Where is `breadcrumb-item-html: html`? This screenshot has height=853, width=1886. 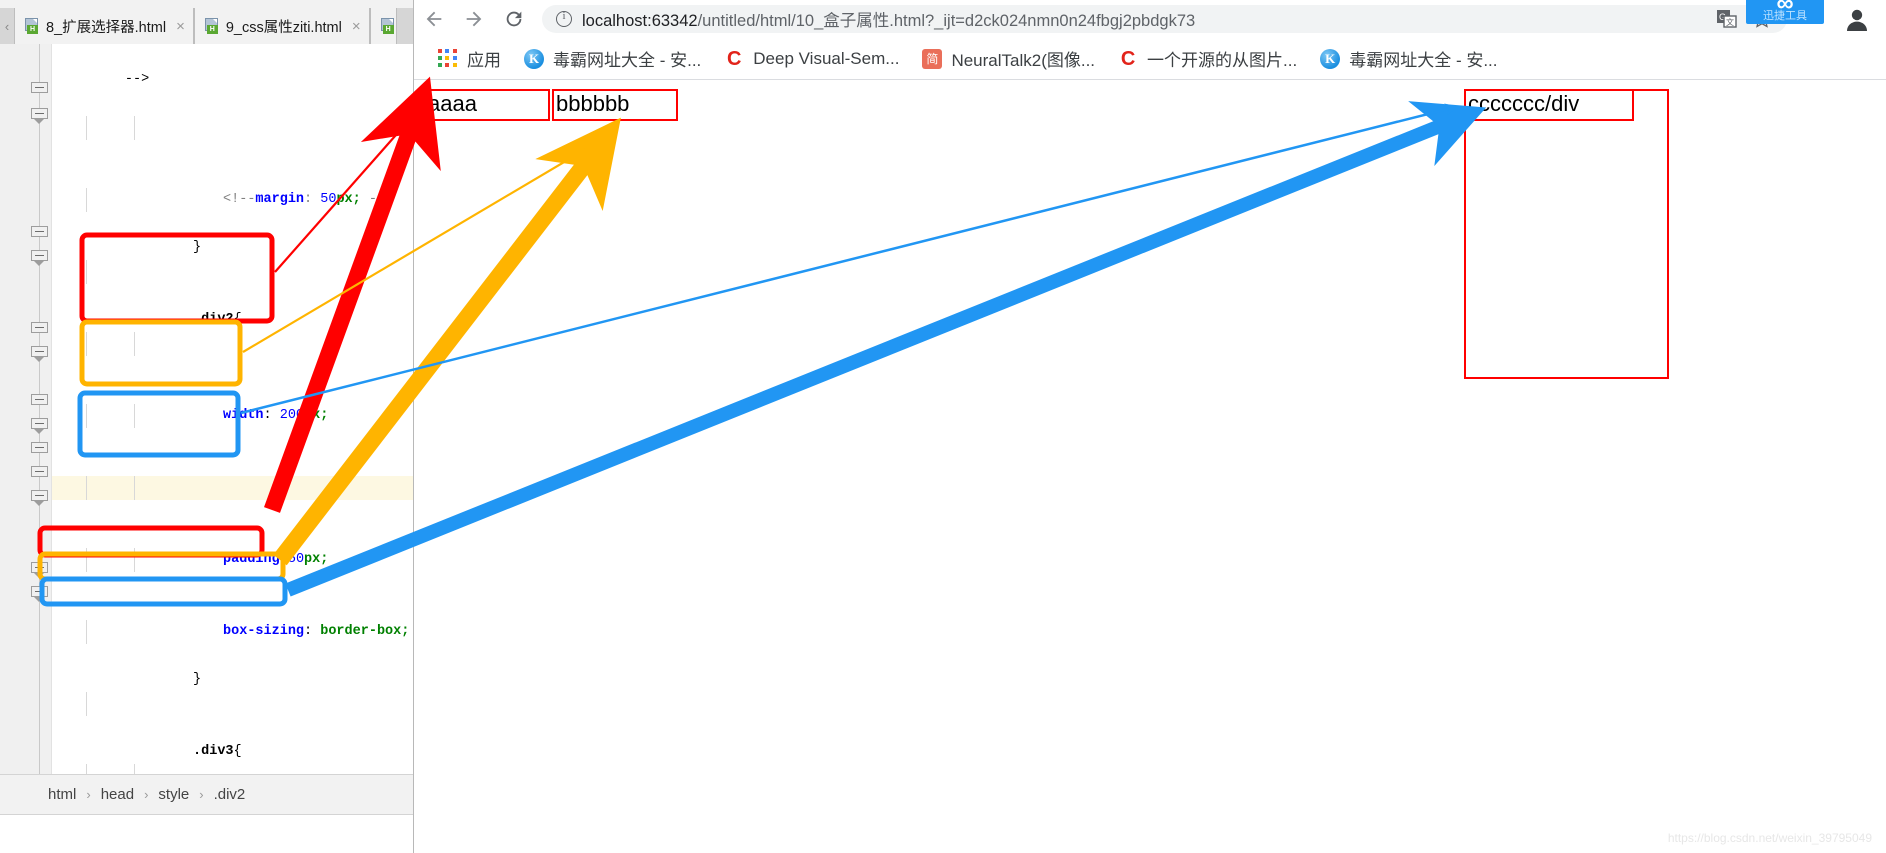 breadcrumb-item-html: html is located at coordinates (62, 794).